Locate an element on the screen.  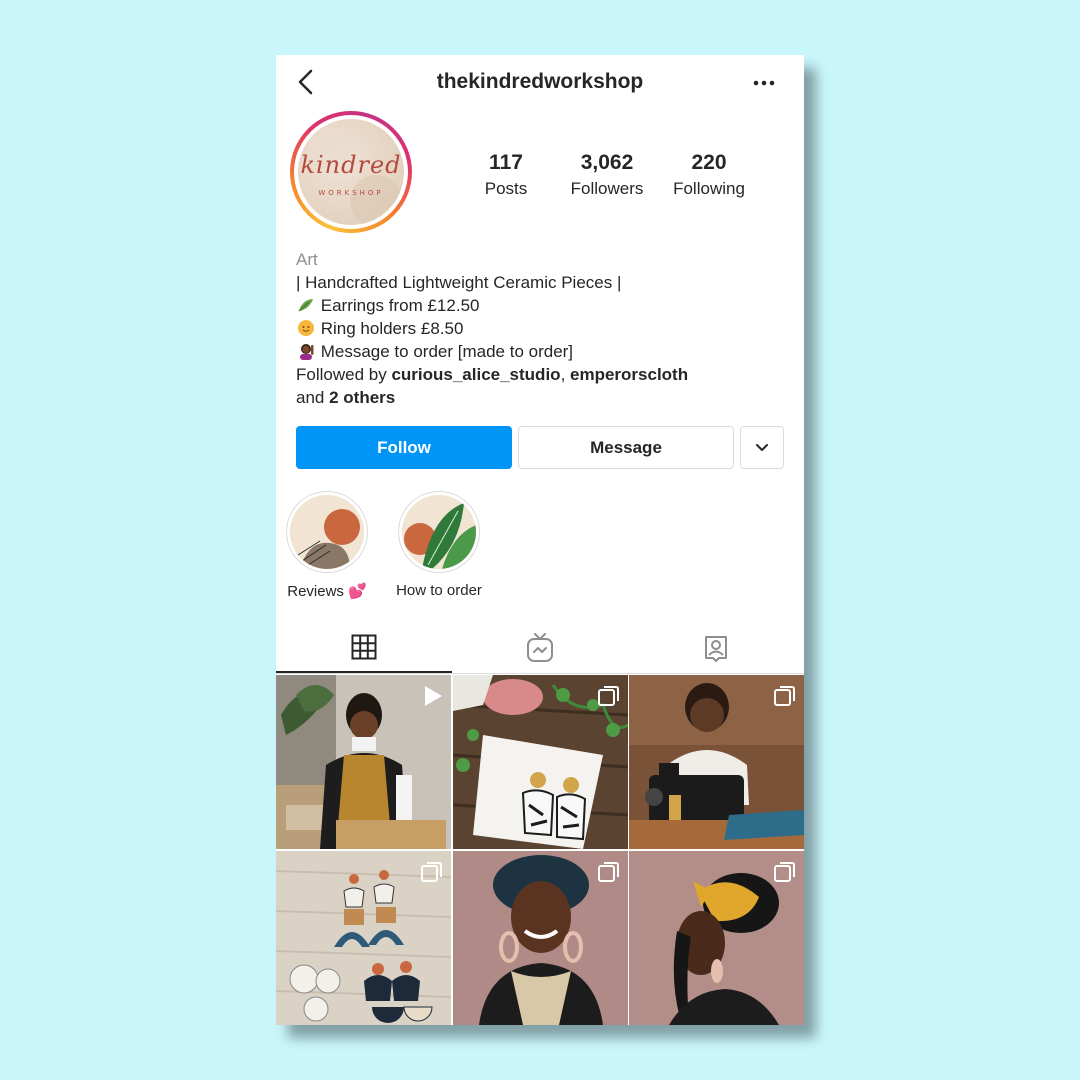
play-icon is located at coordinates (433, 698).